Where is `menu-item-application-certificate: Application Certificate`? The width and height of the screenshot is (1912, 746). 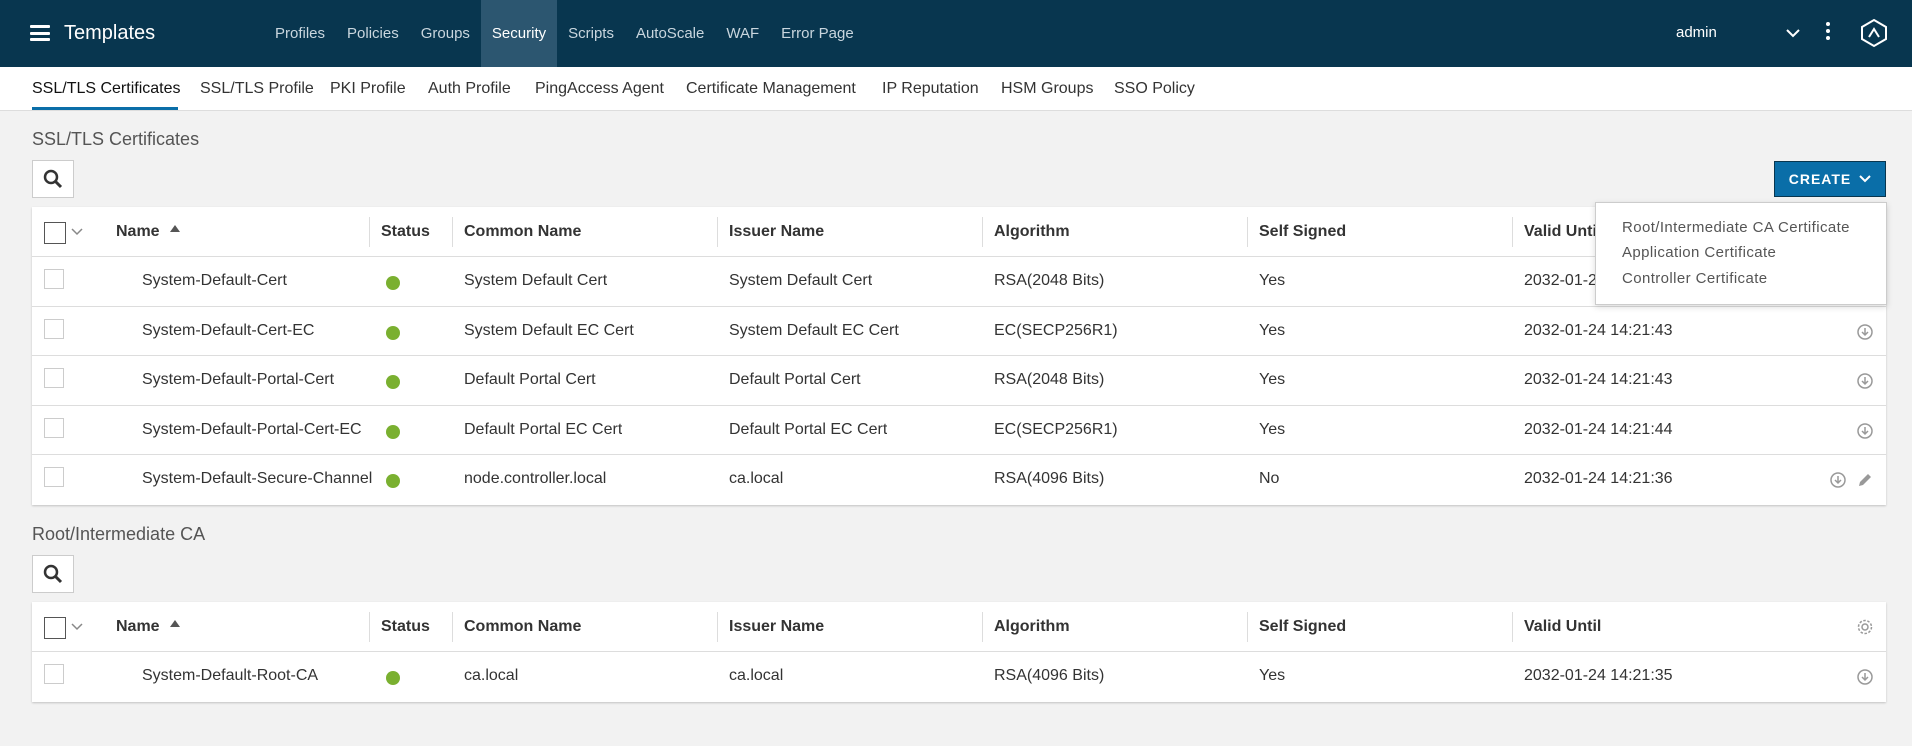 menu-item-application-certificate: Application Certificate is located at coordinates (1699, 252).